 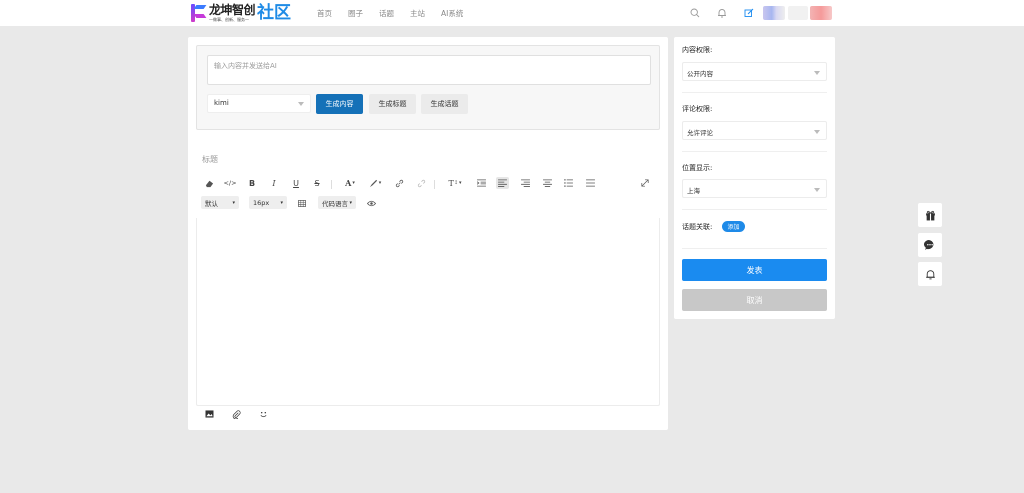 I want to click on site-logo: 龙坤智创 —做事、创新、服务— 社区, so click(x=240, y=13).